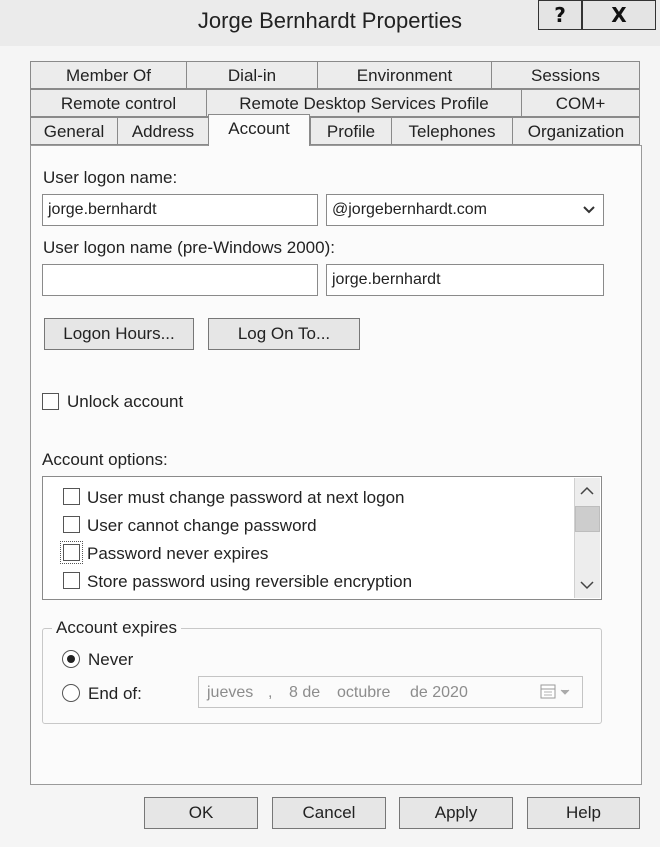  Describe the element at coordinates (587, 519) in the screenshot. I see `scroll-thumb` at that location.